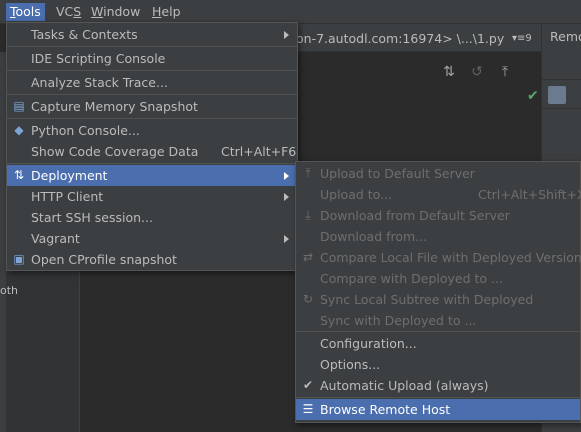 This screenshot has width=581, height=432. I want to click on shortcut-label: Ctrl+Alt+F6, so click(259, 151).